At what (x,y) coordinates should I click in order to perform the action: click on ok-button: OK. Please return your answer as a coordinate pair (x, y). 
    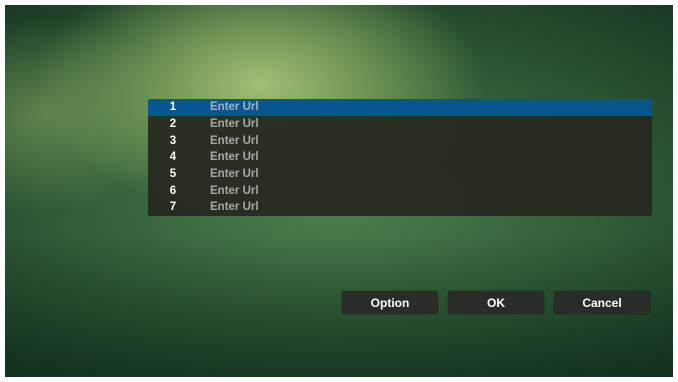
    Looking at the image, I should click on (496, 302).